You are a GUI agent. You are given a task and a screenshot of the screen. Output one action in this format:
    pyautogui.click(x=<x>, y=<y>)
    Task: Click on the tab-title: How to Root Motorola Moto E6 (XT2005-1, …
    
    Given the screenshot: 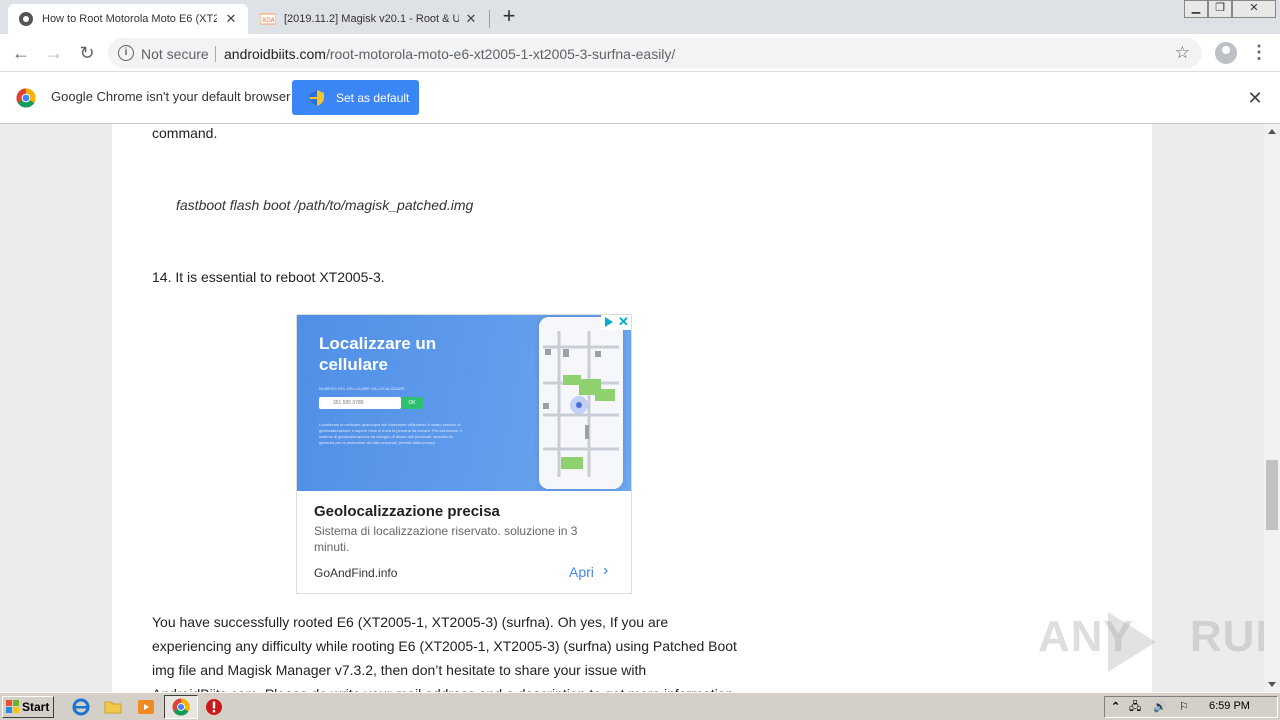 What is the action you would take?
    pyautogui.click(x=129, y=19)
    